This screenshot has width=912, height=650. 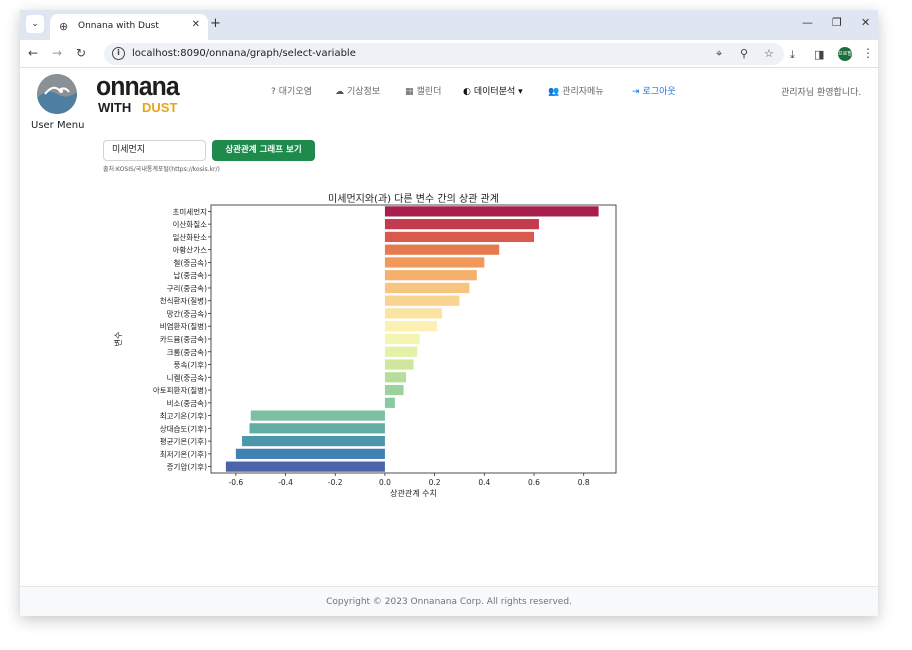 I want to click on y-axis-label: 변수, so click(x=118, y=339).